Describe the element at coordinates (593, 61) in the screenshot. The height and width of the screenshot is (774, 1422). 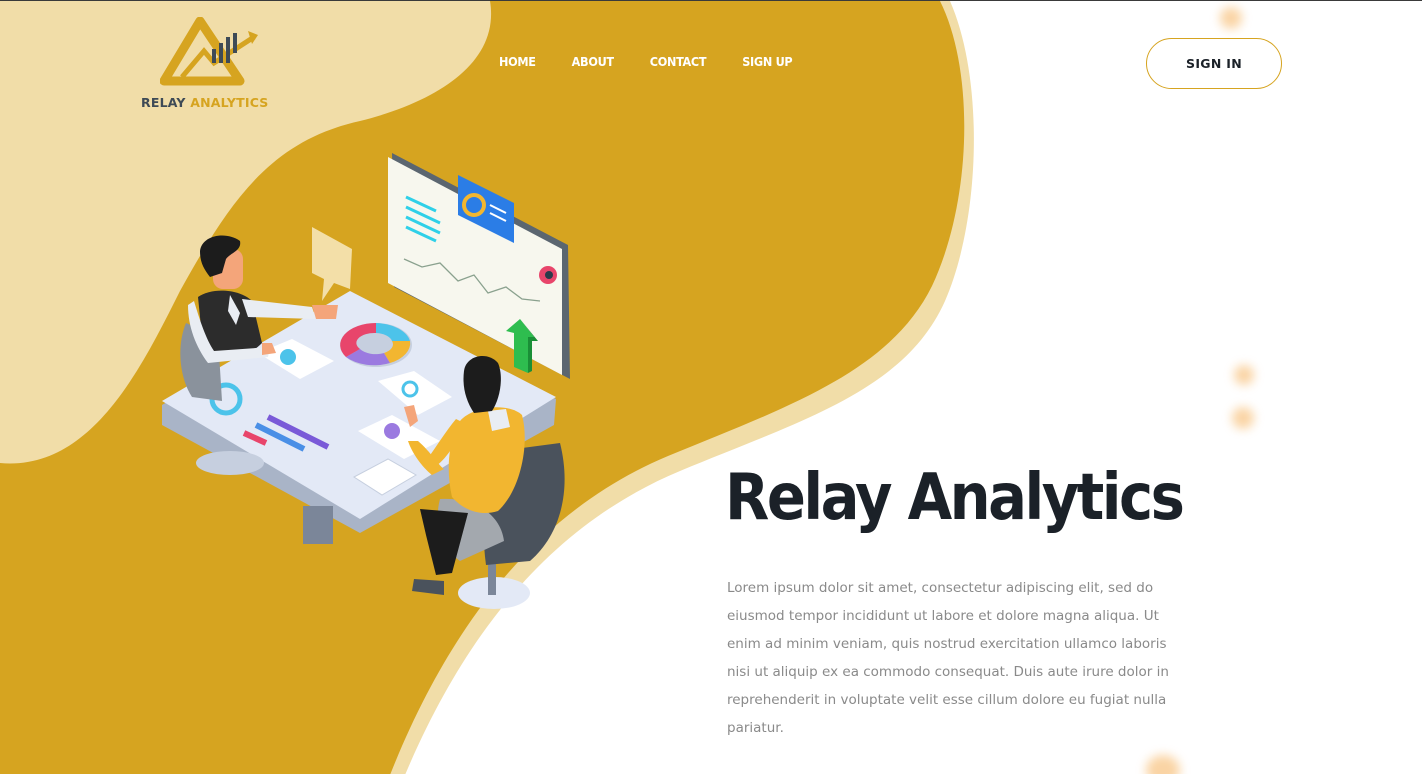
I see `nav-about: ABOUT` at that location.